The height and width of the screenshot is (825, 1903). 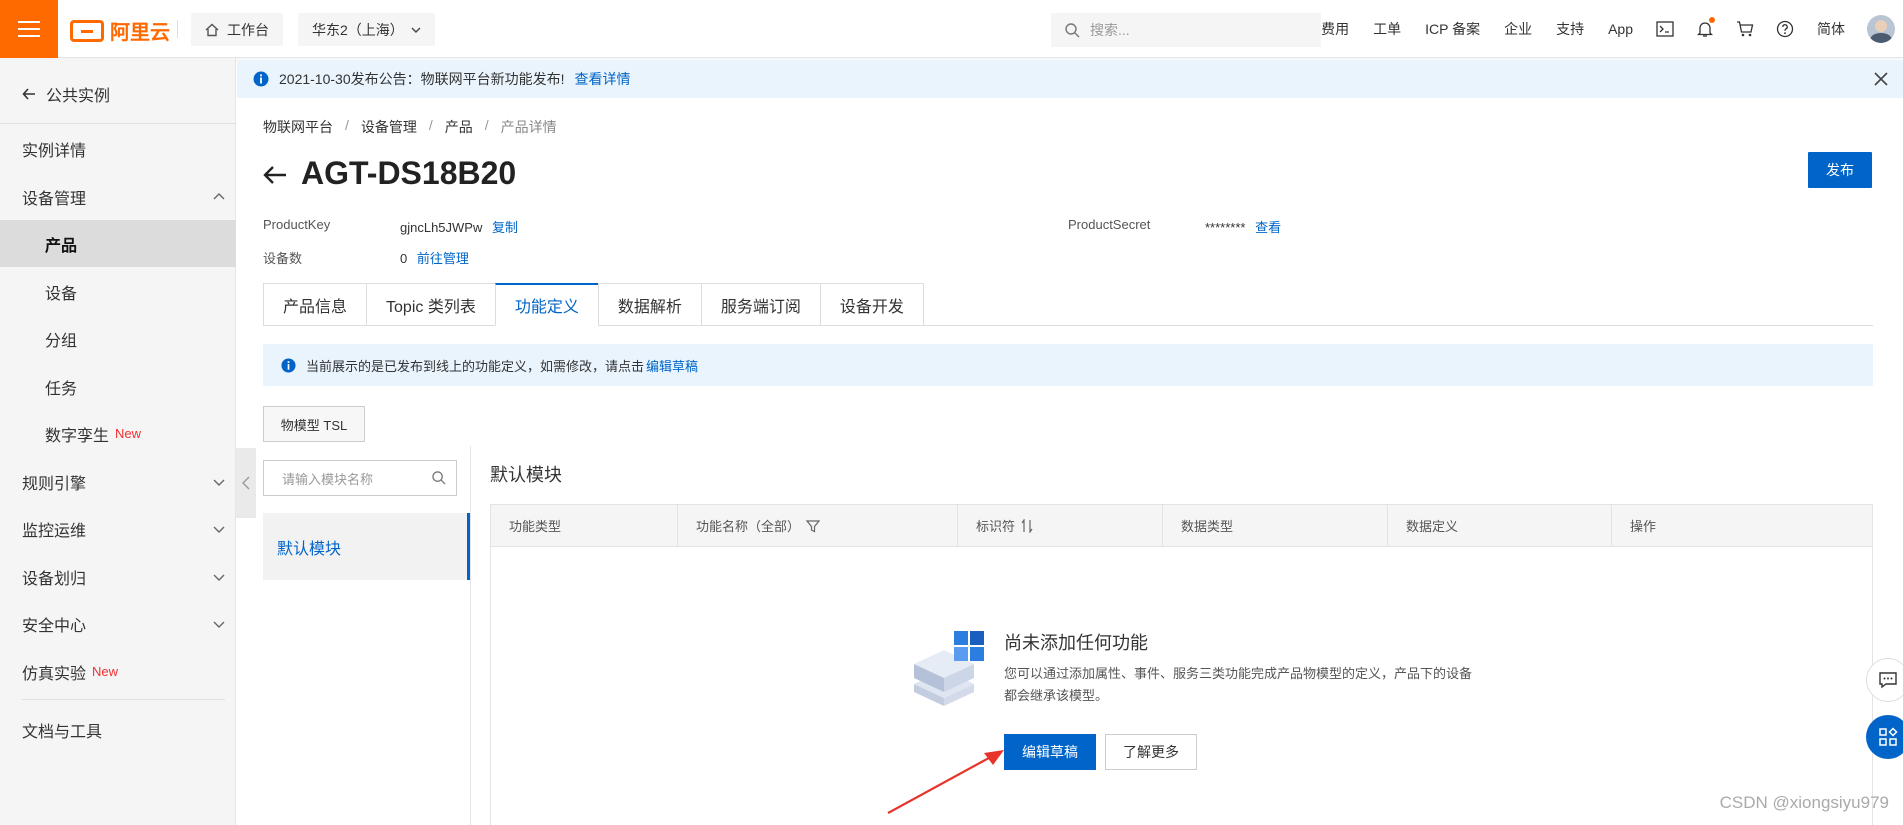 I want to click on workbench-button: 工作台, so click(x=237, y=29).